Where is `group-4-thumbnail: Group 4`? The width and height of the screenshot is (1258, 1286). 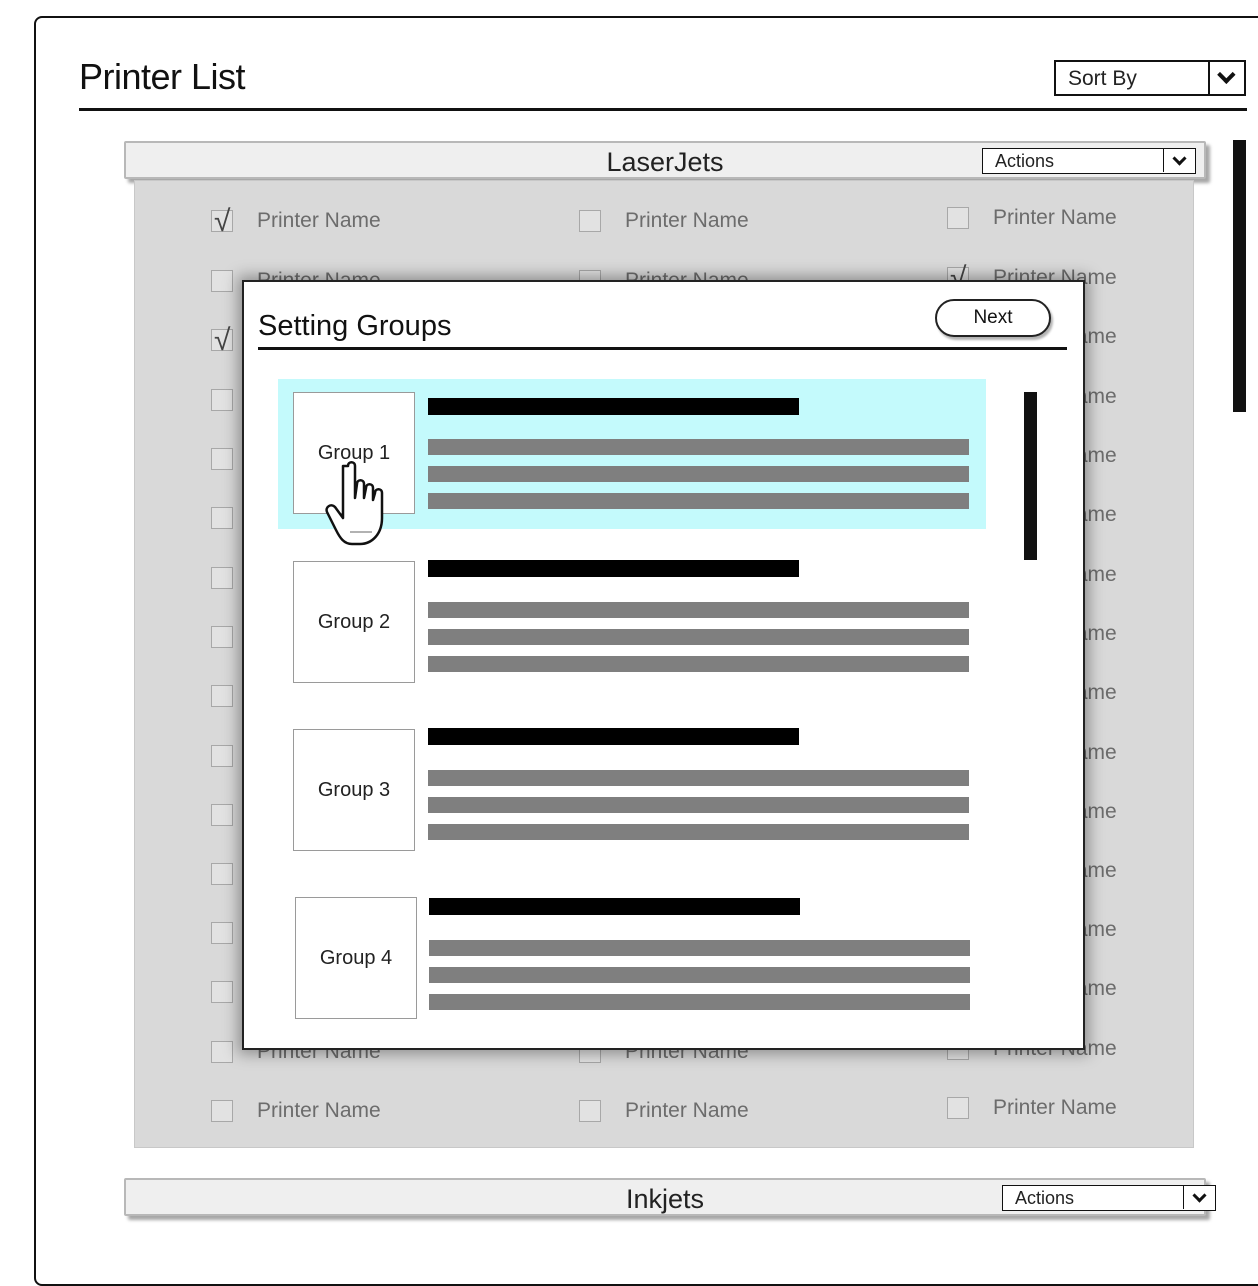
group-4-thumbnail: Group 4 is located at coordinates (356, 958).